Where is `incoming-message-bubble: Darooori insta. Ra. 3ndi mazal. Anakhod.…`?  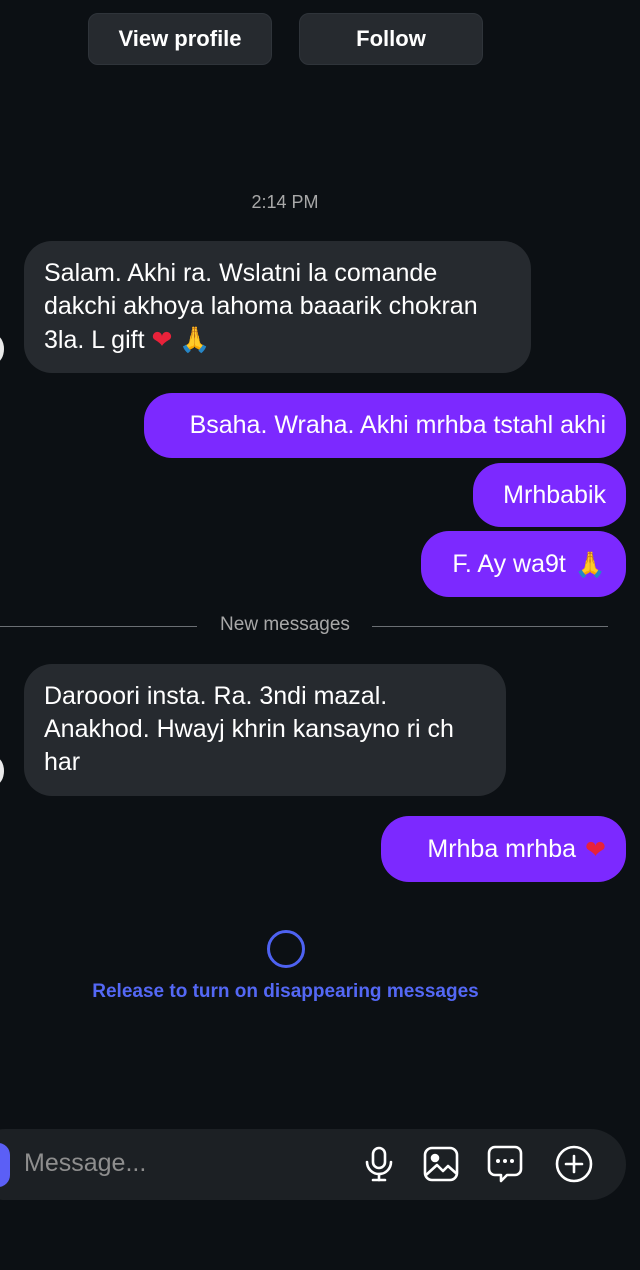 incoming-message-bubble: Darooori insta. Ra. 3ndi mazal. Anakhod.… is located at coordinates (265, 730).